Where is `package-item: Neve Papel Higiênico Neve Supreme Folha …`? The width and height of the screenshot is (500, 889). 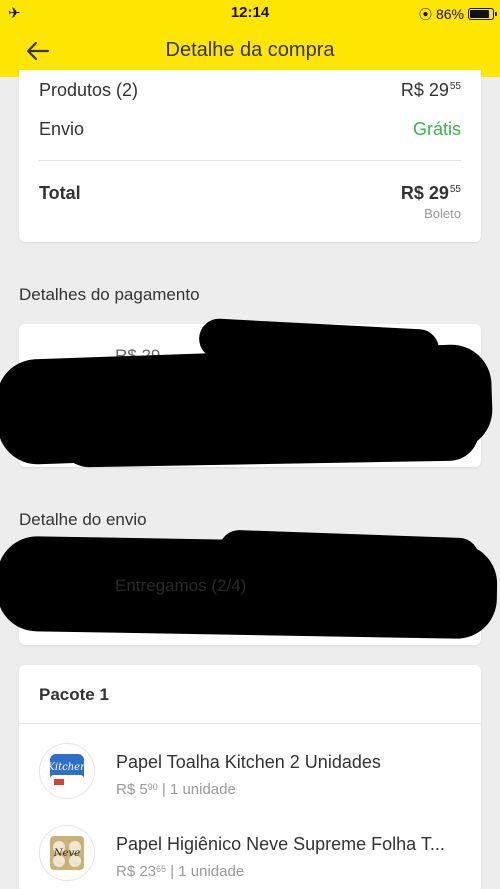 package-item: Neve Papel Higiênico Neve Supreme Folha … is located at coordinates (251, 855).